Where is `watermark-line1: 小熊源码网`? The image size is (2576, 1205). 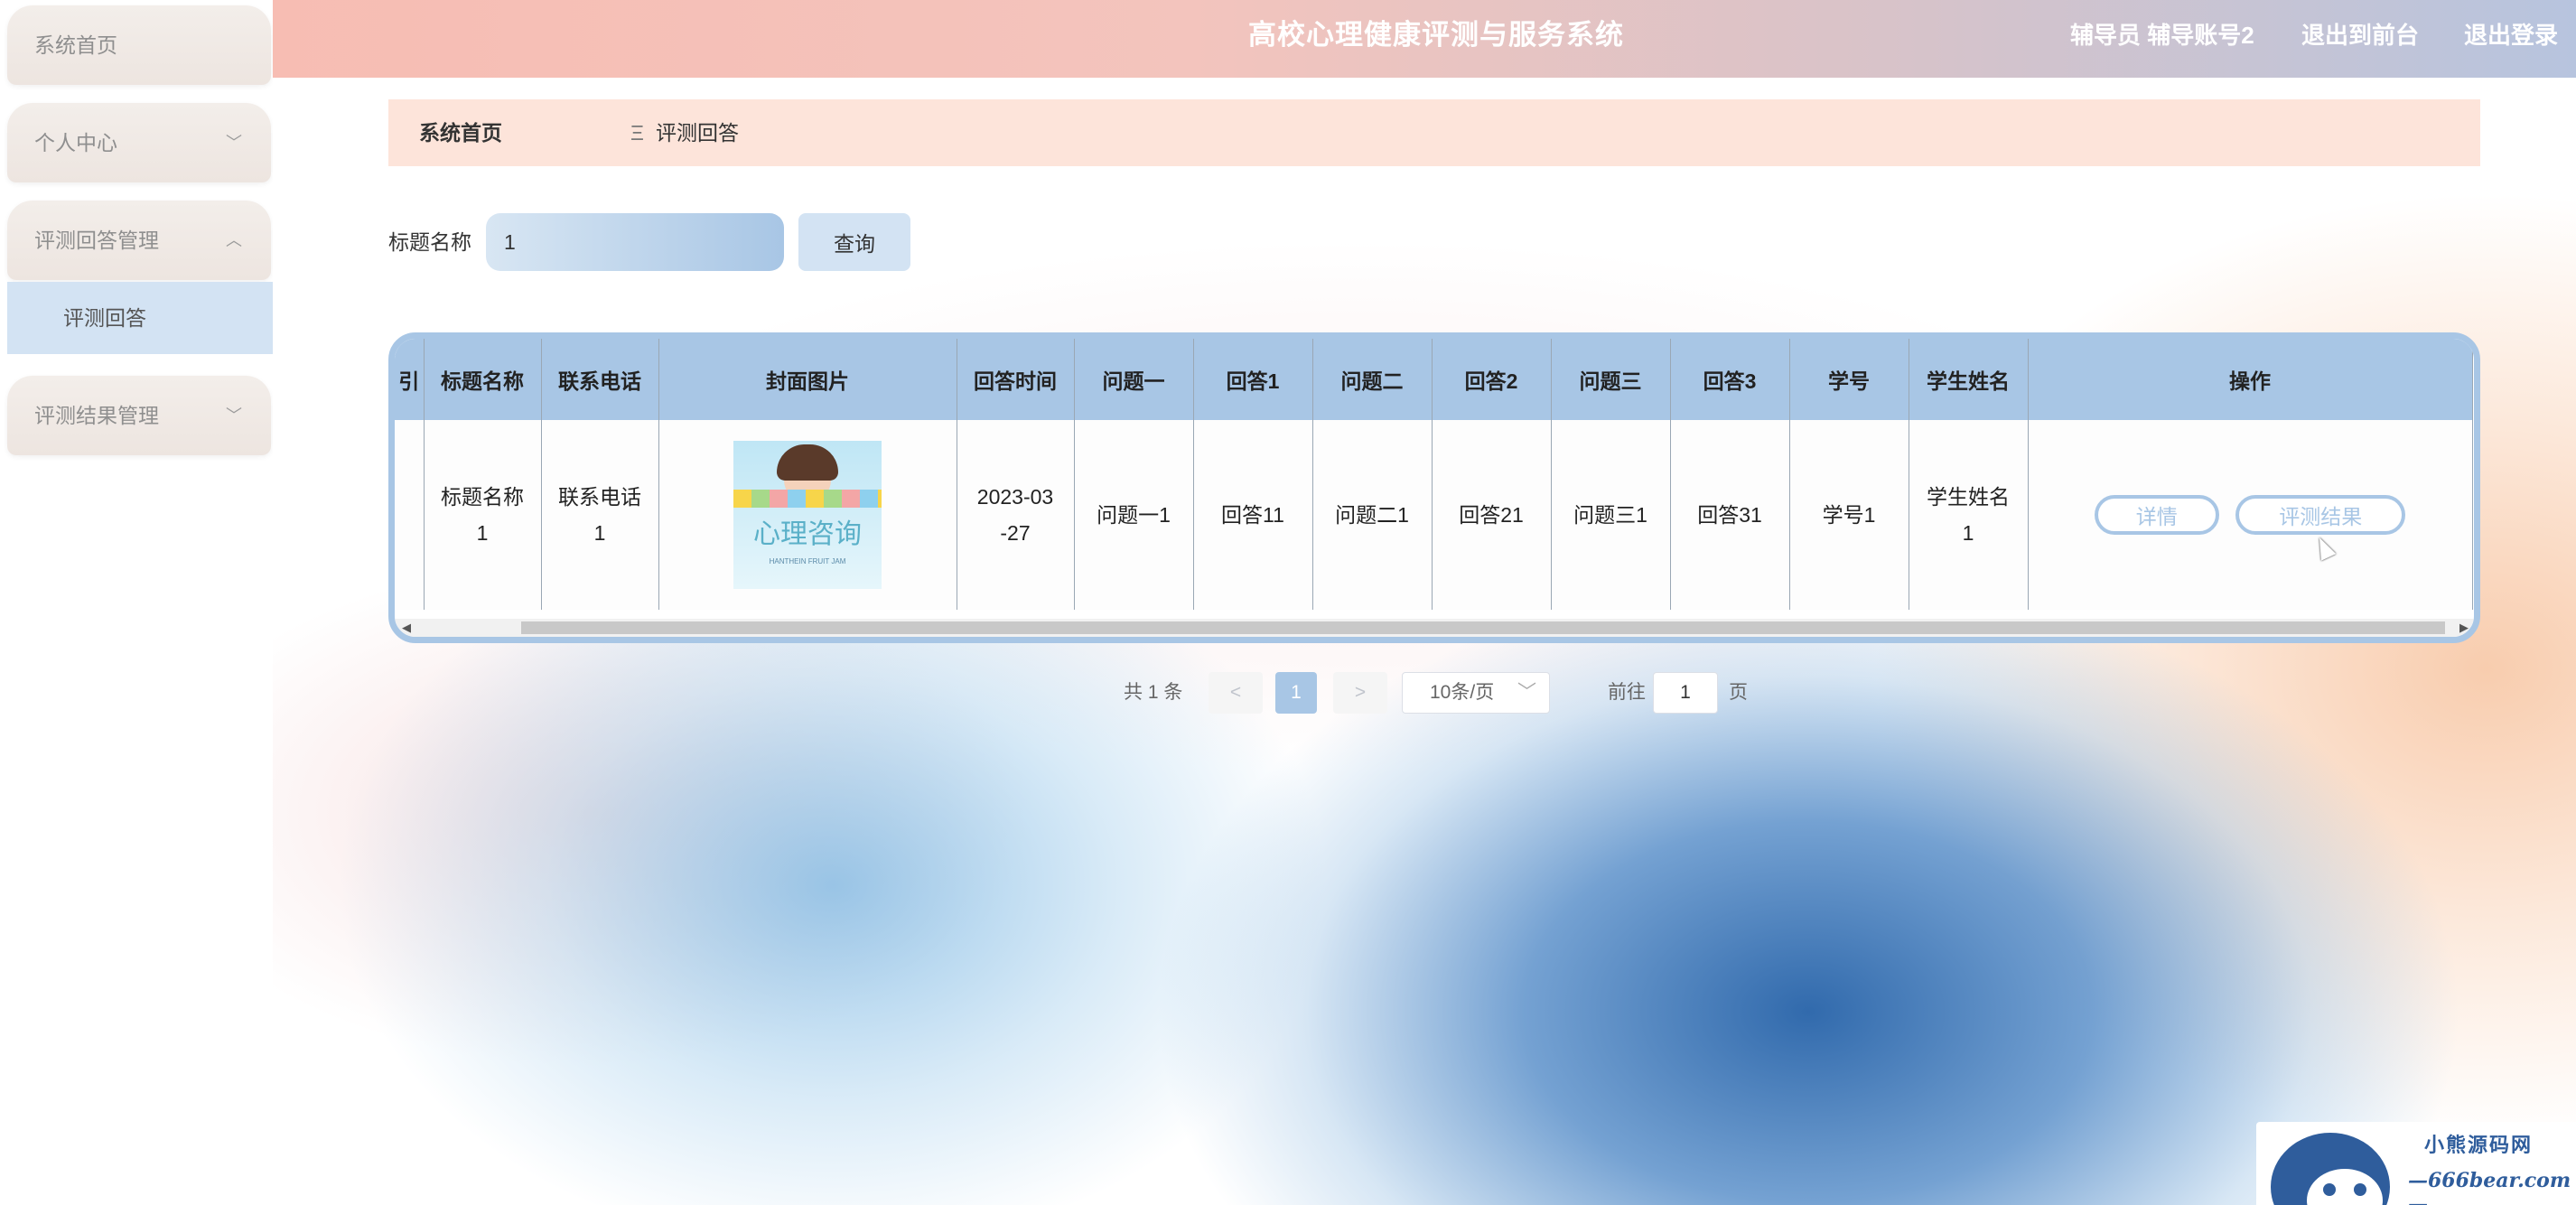 watermark-line1: 小熊源码网 is located at coordinates (2479, 1145).